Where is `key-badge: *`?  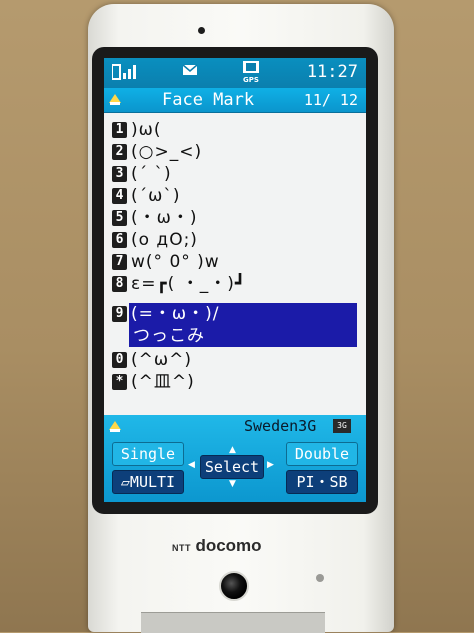 key-badge: * is located at coordinates (119, 382).